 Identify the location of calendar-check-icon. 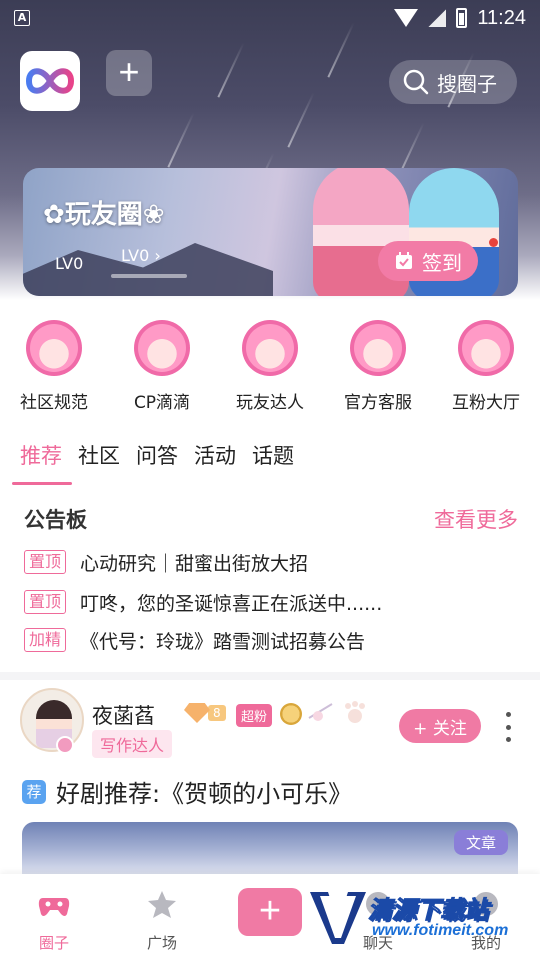
(404, 260).